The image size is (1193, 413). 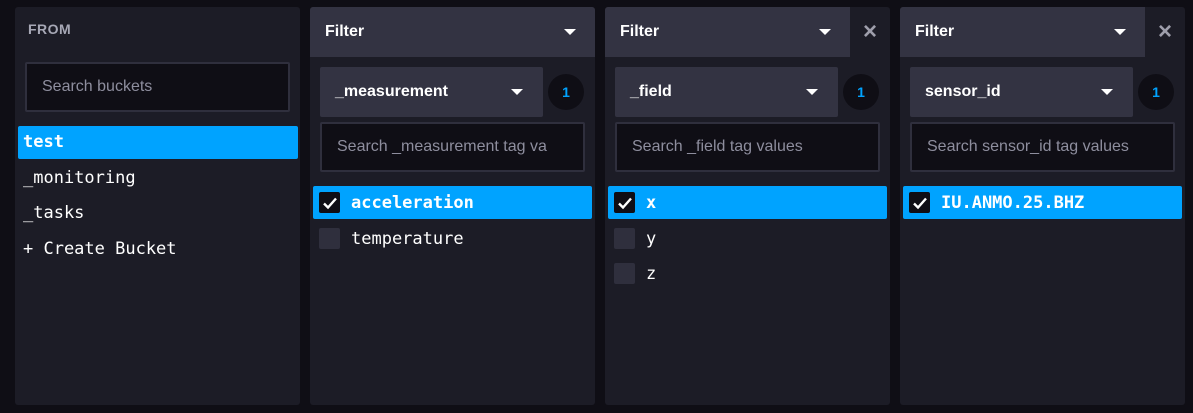 I want to click on tag-value-item: temperature, so click(x=452, y=238).